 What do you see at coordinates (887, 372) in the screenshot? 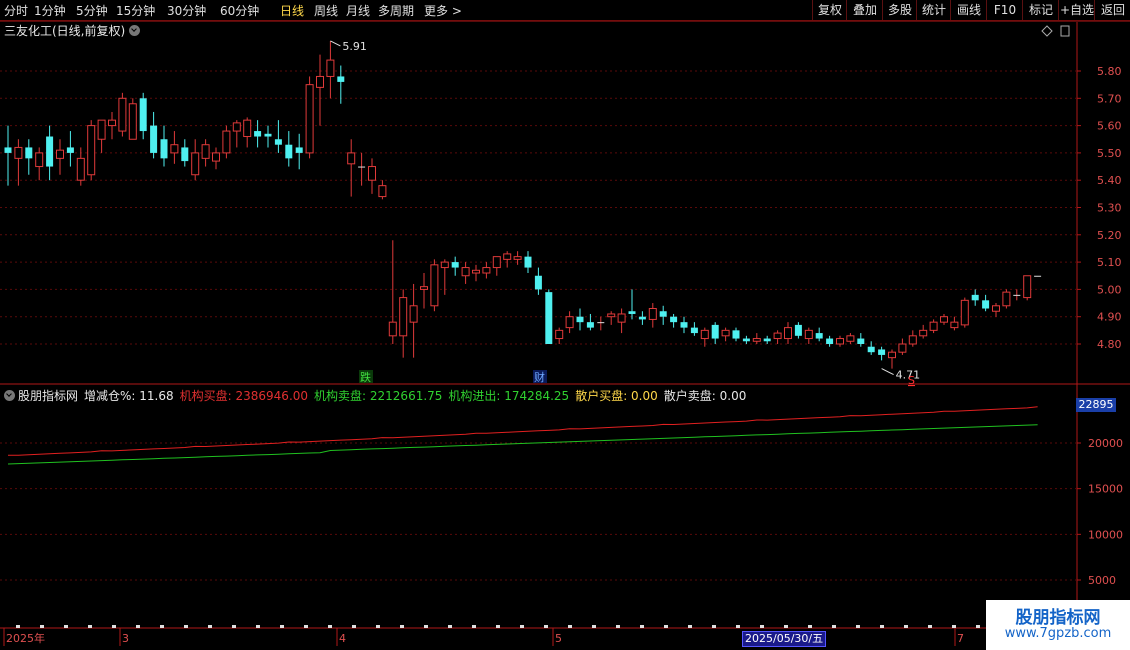
I see `low-pointer` at bounding box center [887, 372].